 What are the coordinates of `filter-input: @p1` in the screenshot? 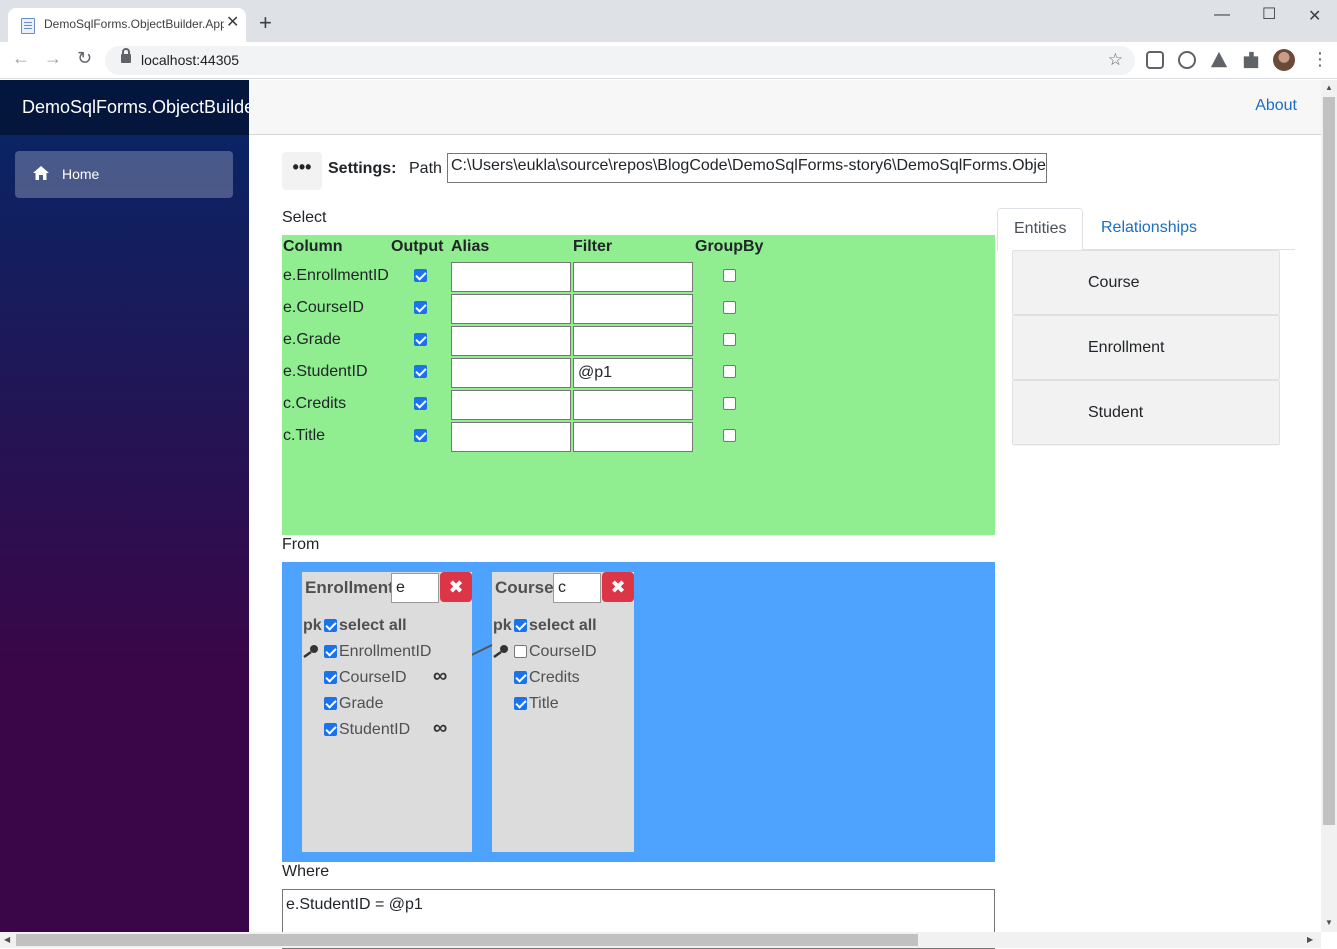 It's located at (633, 373).